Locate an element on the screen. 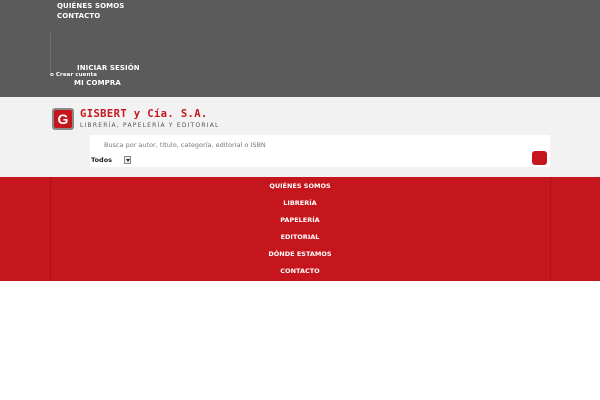  nav-divider-left is located at coordinates (50, 229).